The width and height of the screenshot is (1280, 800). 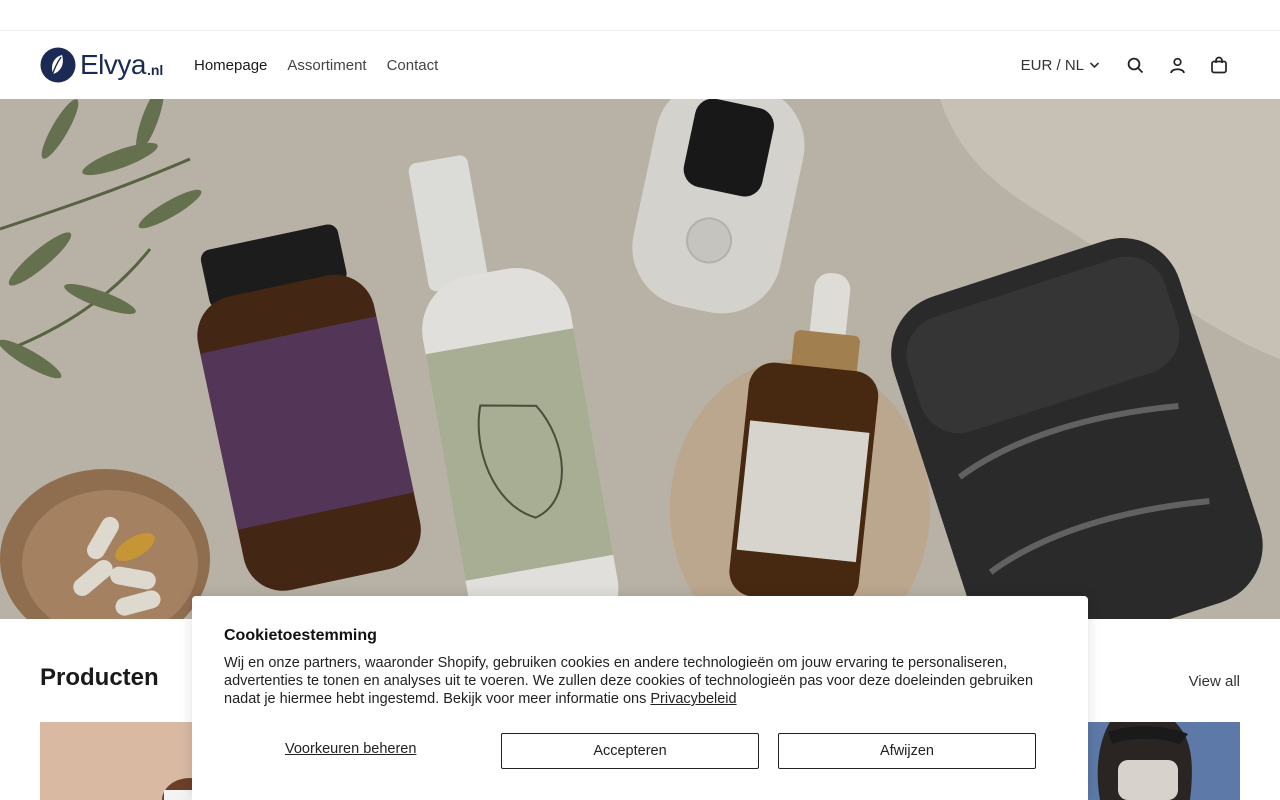 I want to click on decline-button: Afwijzen, so click(x=907, y=751).